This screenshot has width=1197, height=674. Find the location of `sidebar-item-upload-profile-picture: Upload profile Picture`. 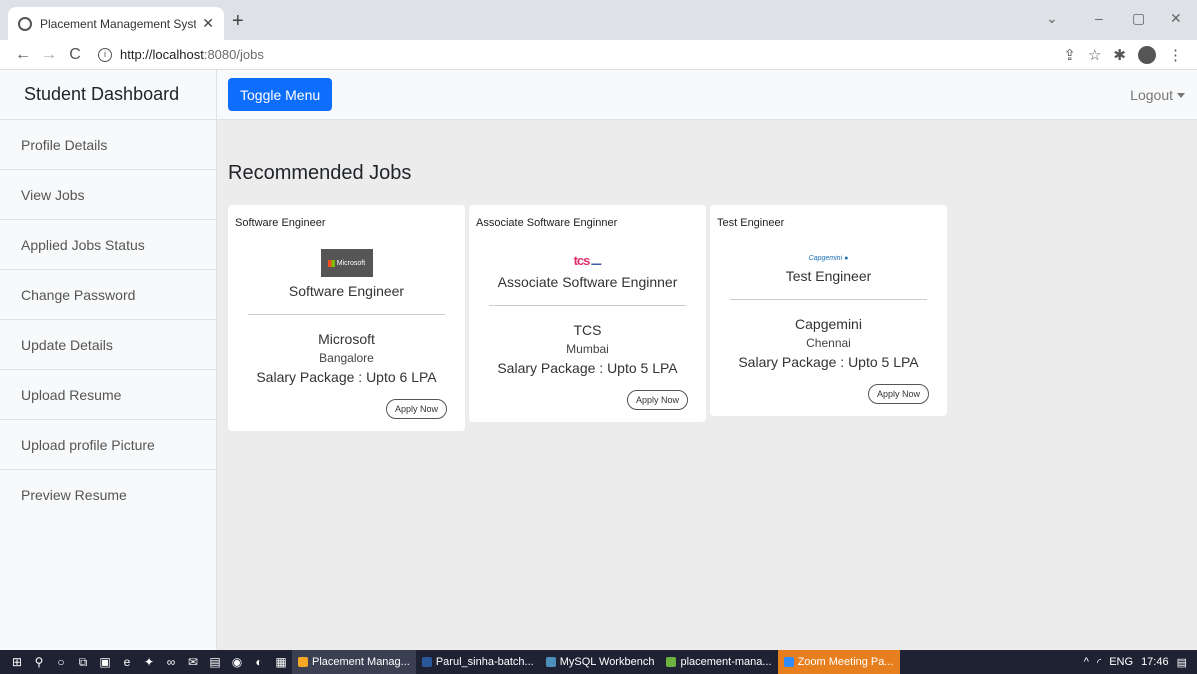

sidebar-item-upload-profile-picture: Upload profile Picture is located at coordinates (108, 445).